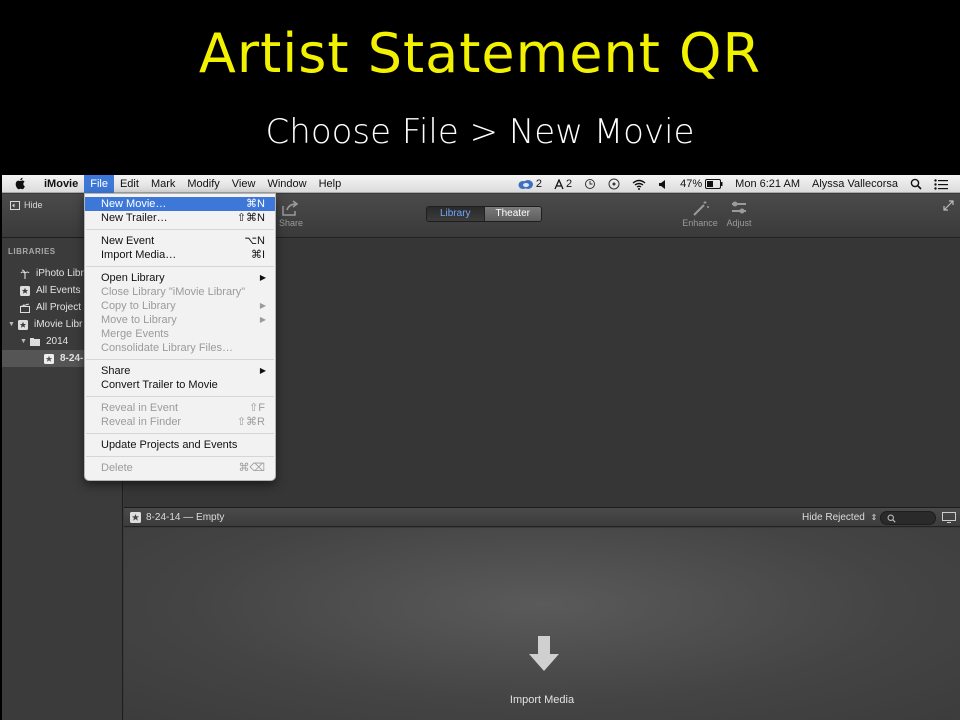  I want to click on menu-window: Window, so click(286, 184).